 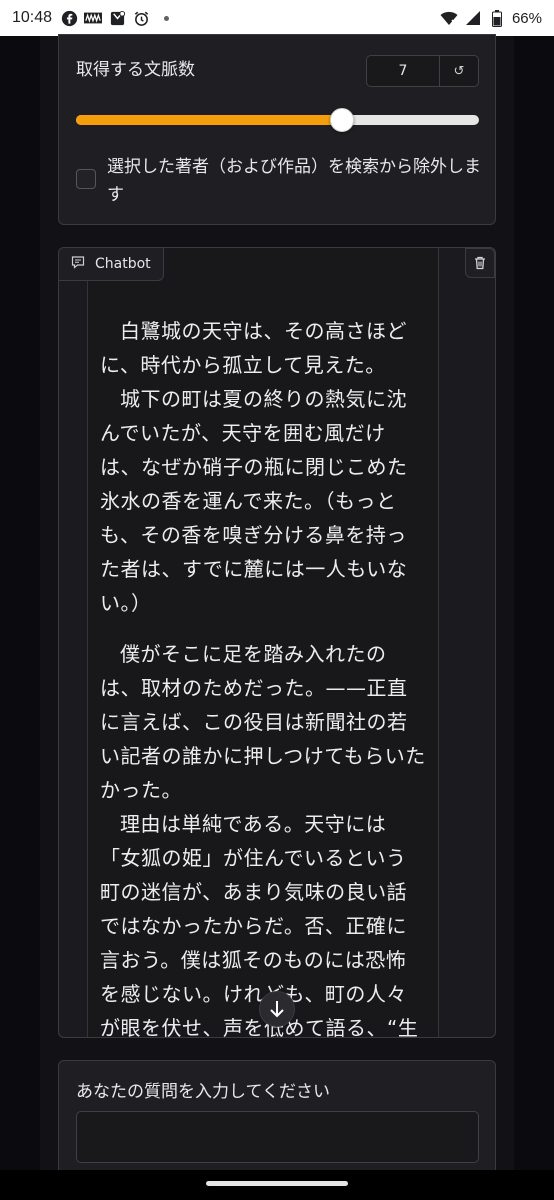 I want to click on status-bar: 10:48 66%, so click(x=277, y=18).